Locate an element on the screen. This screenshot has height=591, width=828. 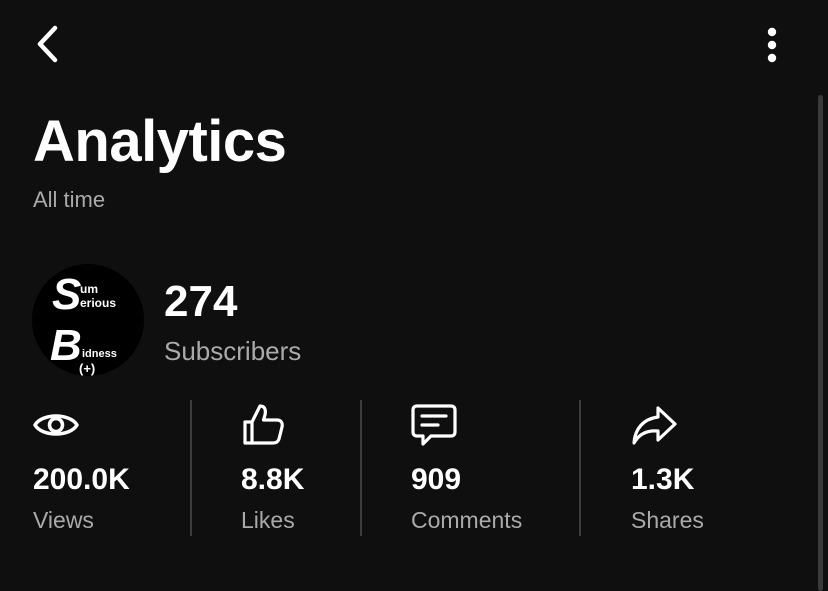
chevron-left-icon is located at coordinates (47, 44).